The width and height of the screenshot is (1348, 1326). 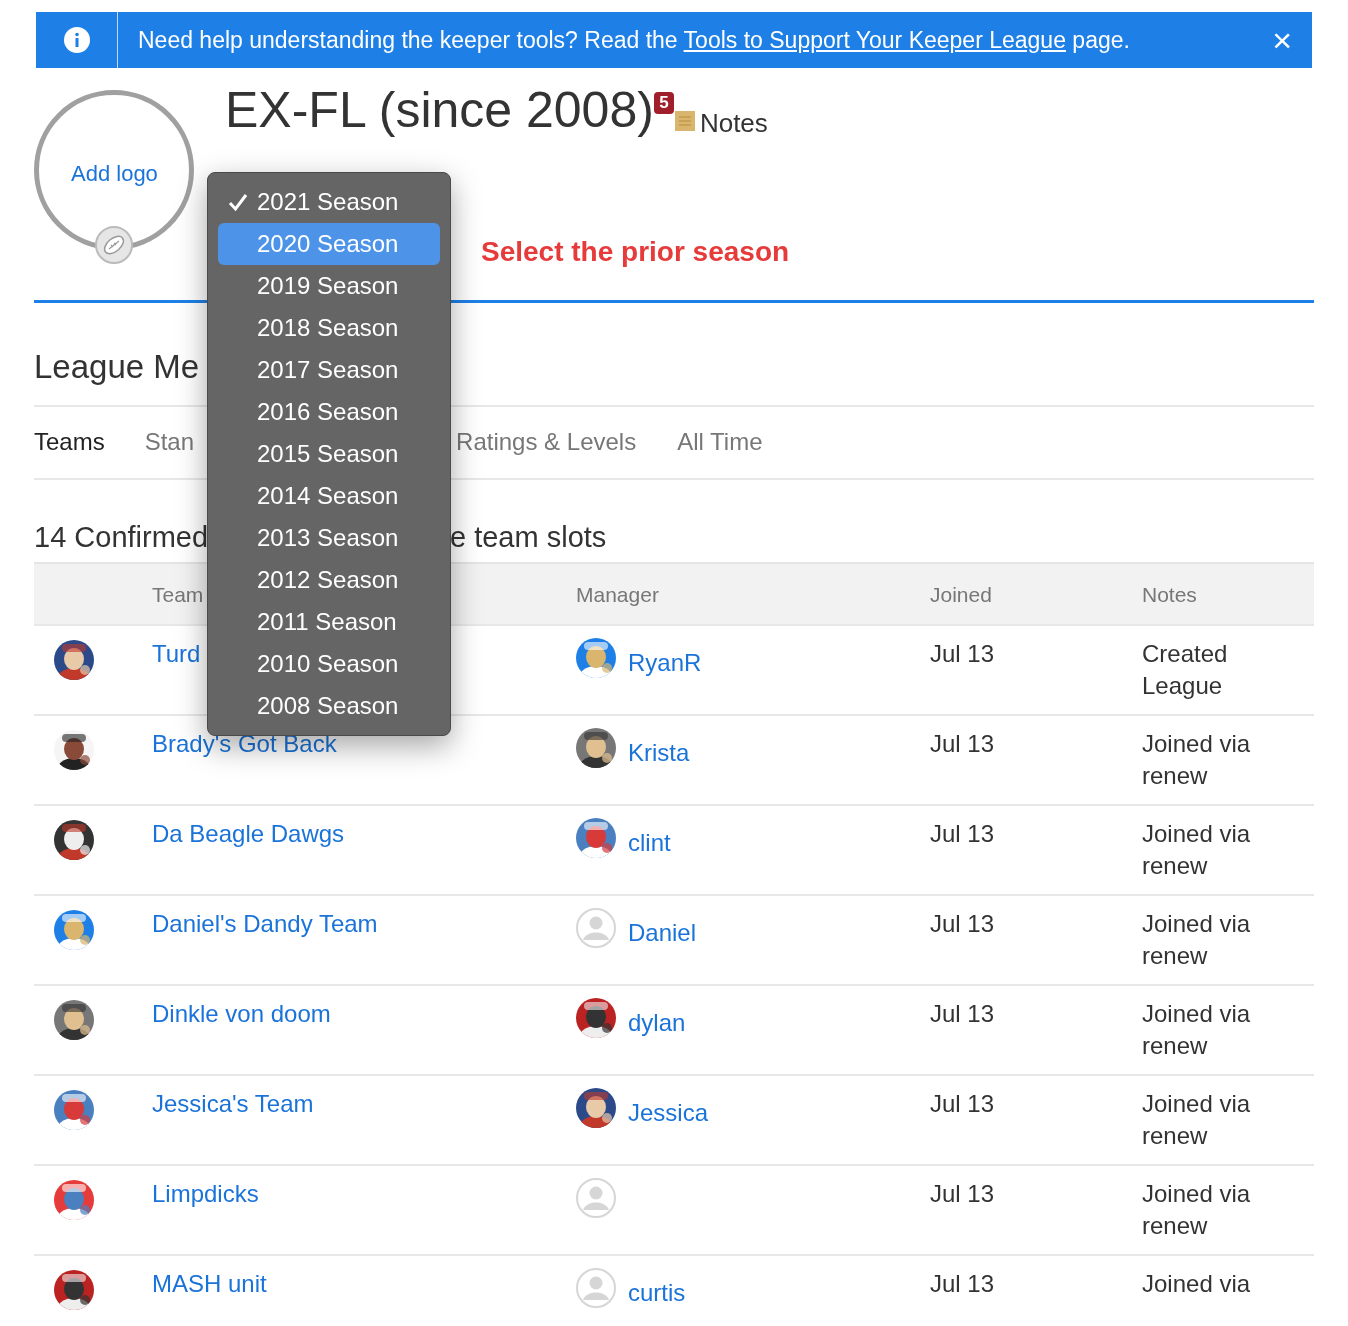 I want to click on team-link: Jessica's Team, so click(x=364, y=1104).